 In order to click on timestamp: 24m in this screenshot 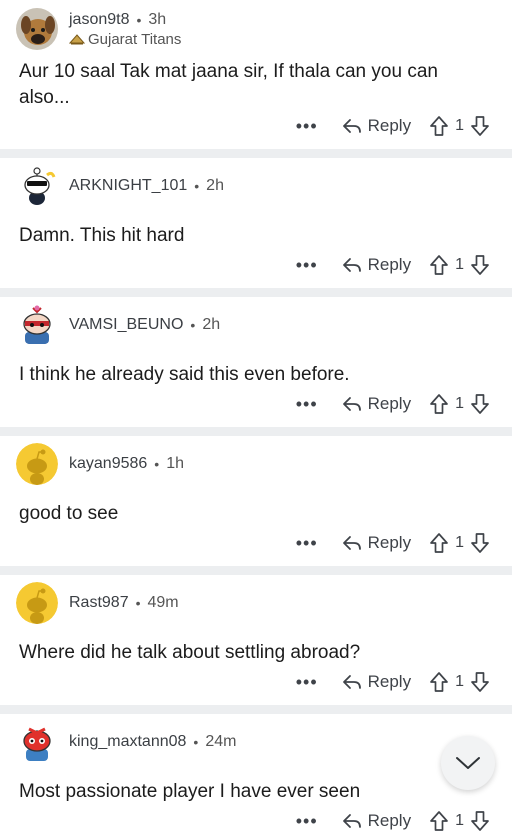, I will do `click(221, 741)`.